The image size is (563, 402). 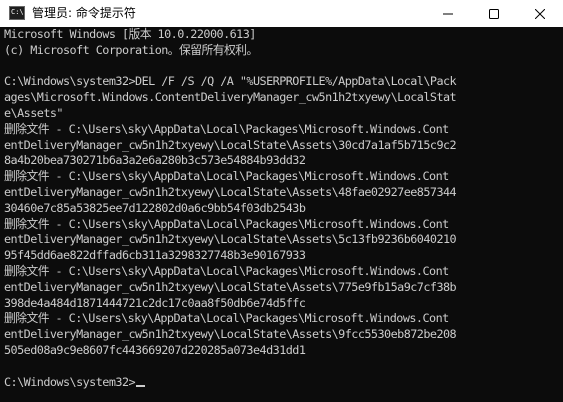 I want to click on prompt-line: C:\Windows\system32>, so click(x=281, y=383).